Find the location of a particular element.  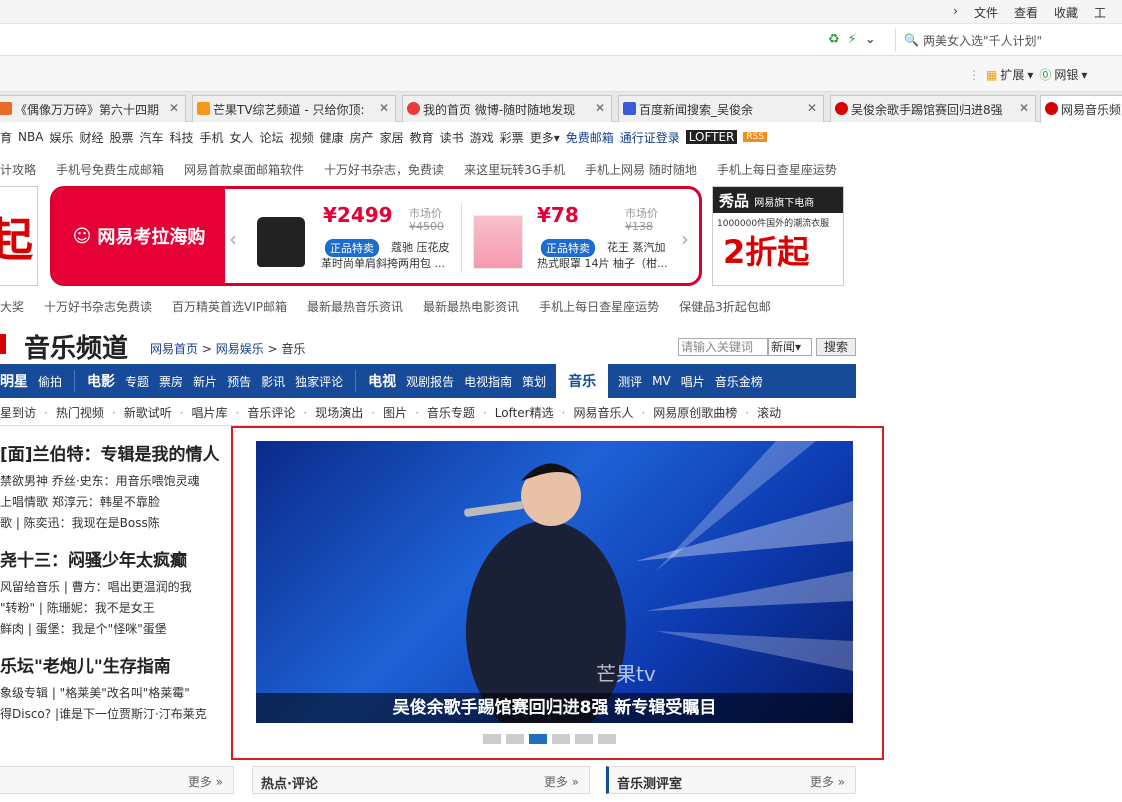

chevron-down-icon: ⌄ is located at coordinates (870, 39).